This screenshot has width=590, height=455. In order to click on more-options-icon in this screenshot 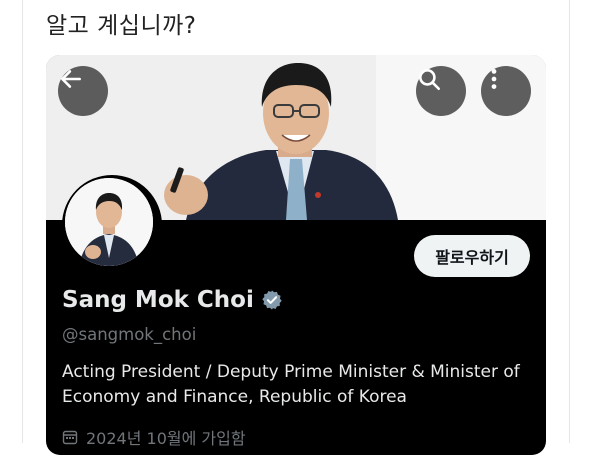, I will do `click(494, 79)`.